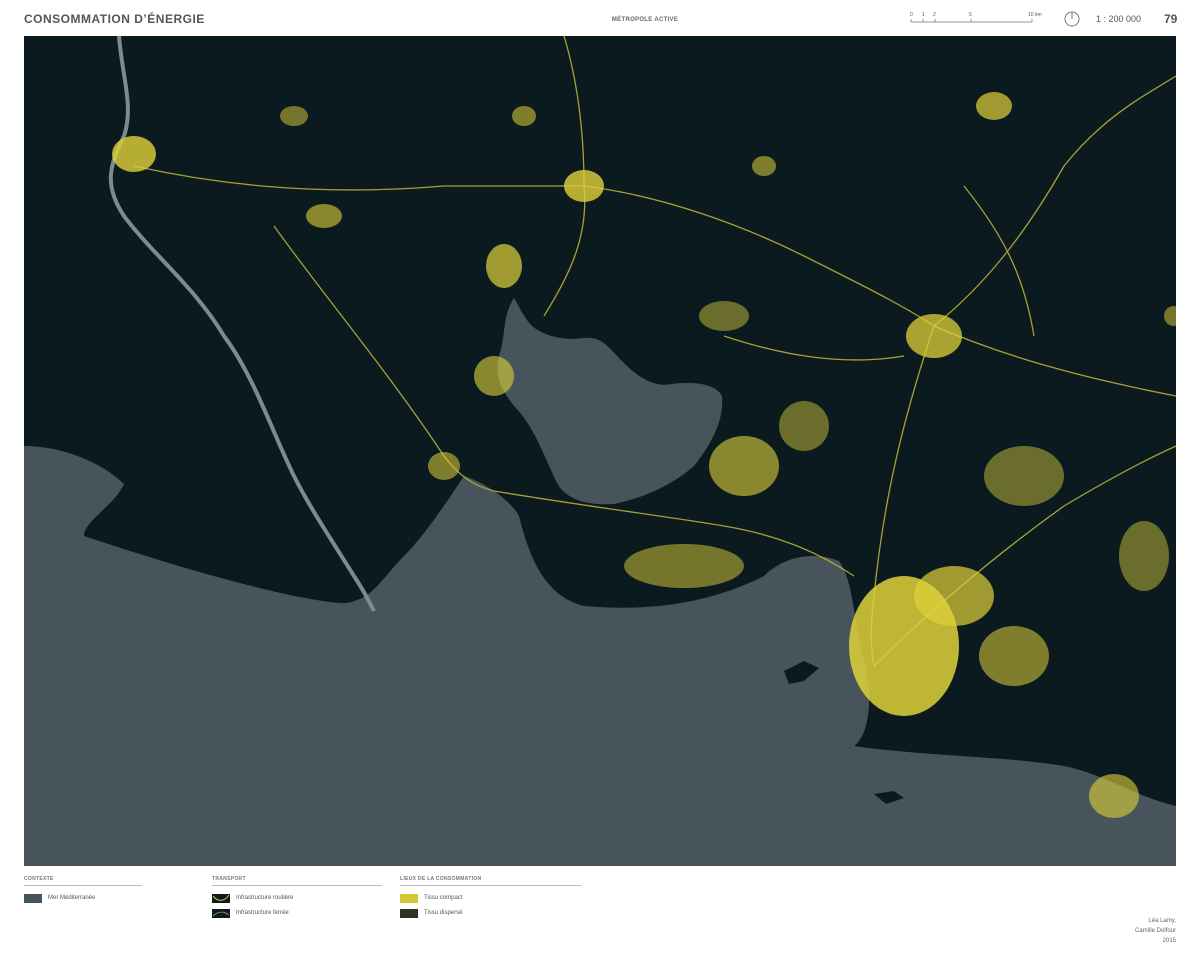  I want to click on map-scale: 1 : 200 000, so click(1119, 19).